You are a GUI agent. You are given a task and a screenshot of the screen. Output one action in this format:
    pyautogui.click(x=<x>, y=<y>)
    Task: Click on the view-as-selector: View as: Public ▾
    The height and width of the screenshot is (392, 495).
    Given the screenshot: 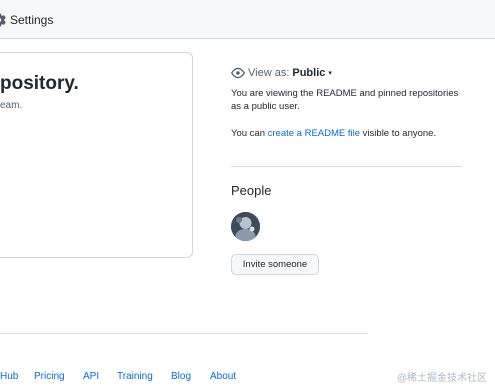 What is the action you would take?
    pyautogui.click(x=281, y=73)
    